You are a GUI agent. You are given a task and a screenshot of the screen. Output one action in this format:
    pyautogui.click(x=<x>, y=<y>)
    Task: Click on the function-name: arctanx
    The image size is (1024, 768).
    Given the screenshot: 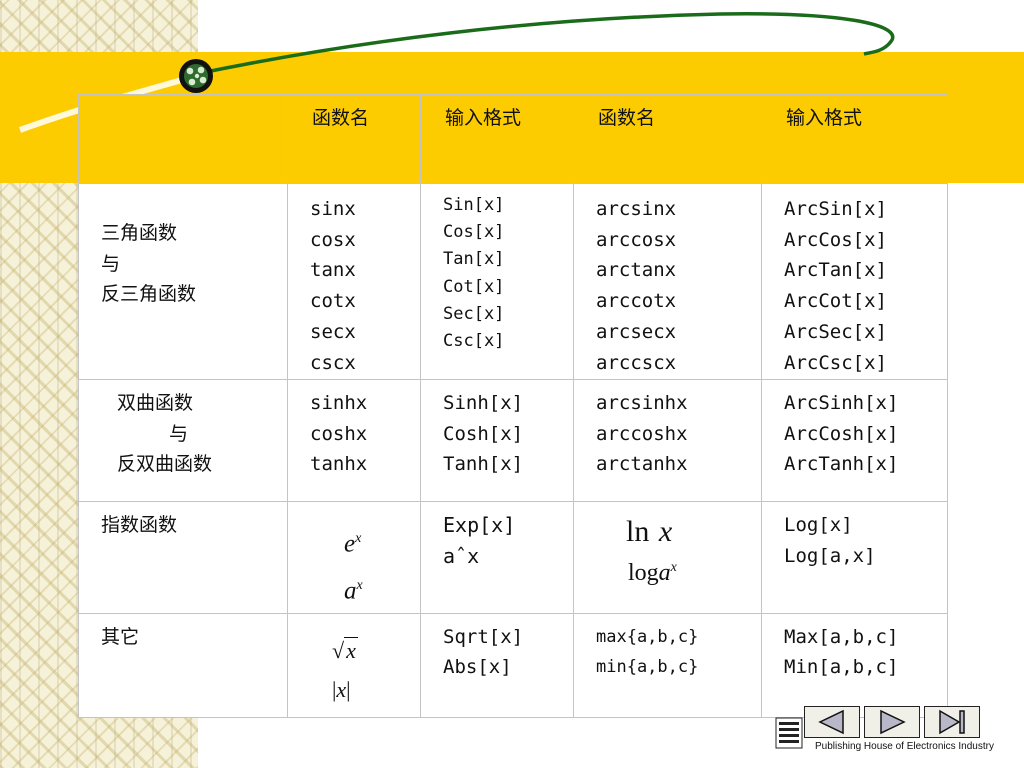 What is the action you would take?
    pyautogui.click(x=636, y=270)
    